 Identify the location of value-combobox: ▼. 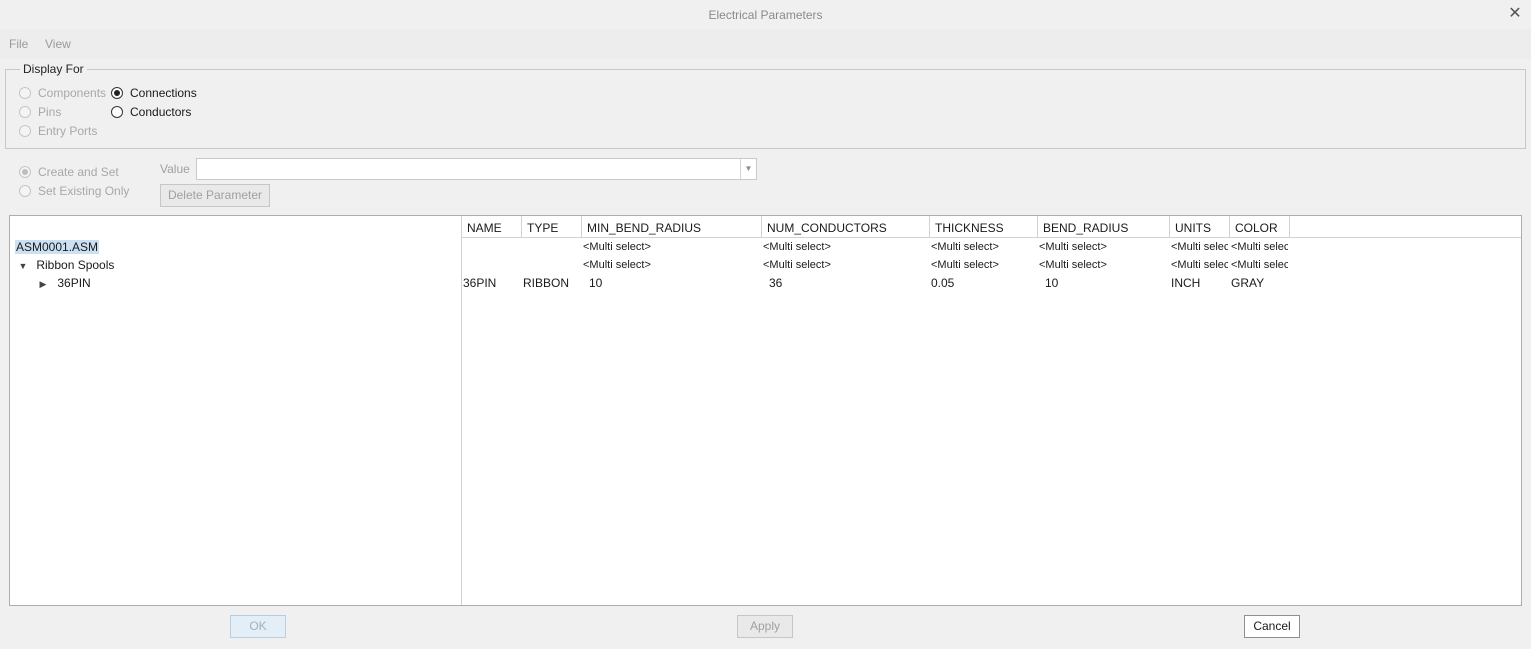
(476, 169).